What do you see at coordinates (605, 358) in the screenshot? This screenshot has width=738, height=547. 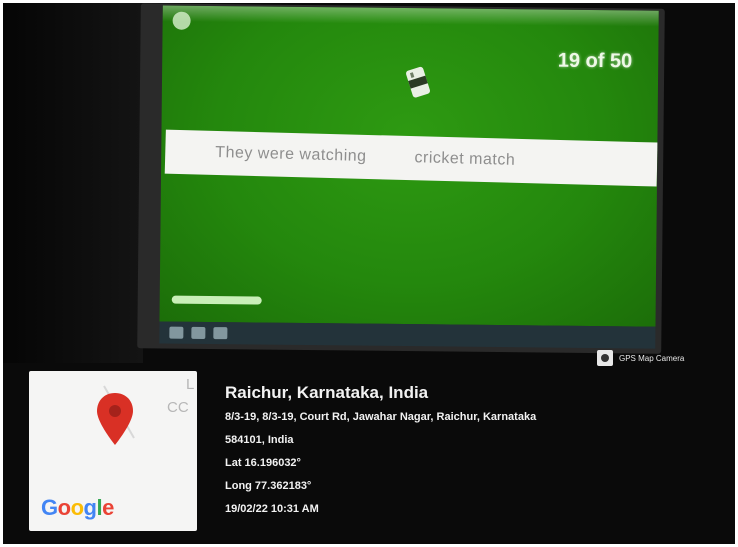 I see `gps-camera-icon` at bounding box center [605, 358].